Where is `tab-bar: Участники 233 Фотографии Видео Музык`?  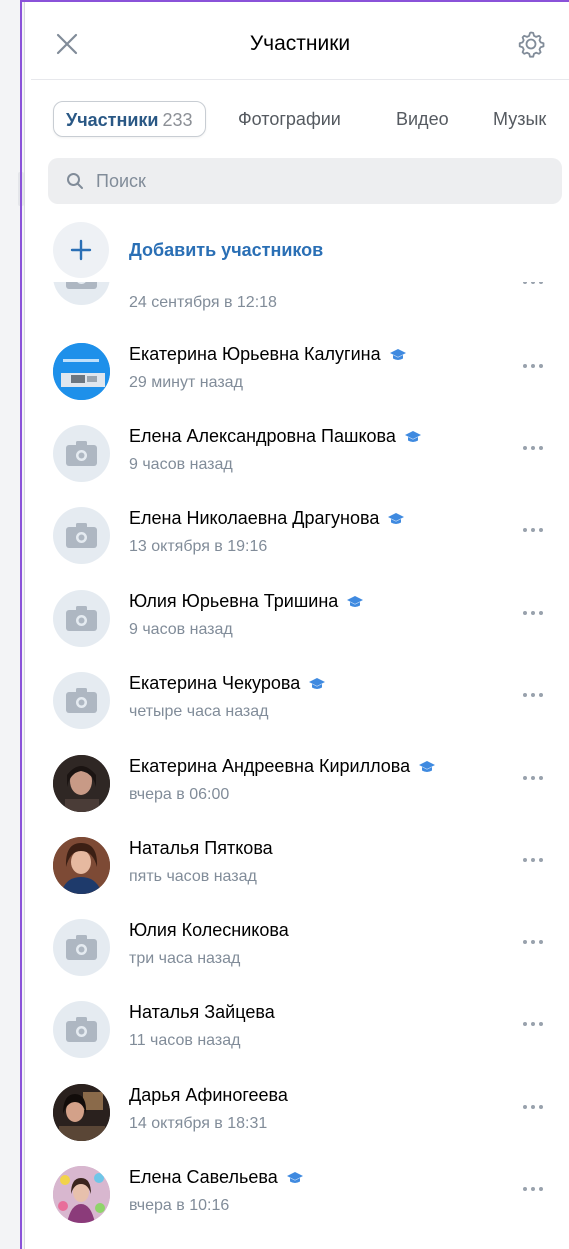
tab-bar: Участники 233 Фотографии Видео Музык is located at coordinates (300, 120).